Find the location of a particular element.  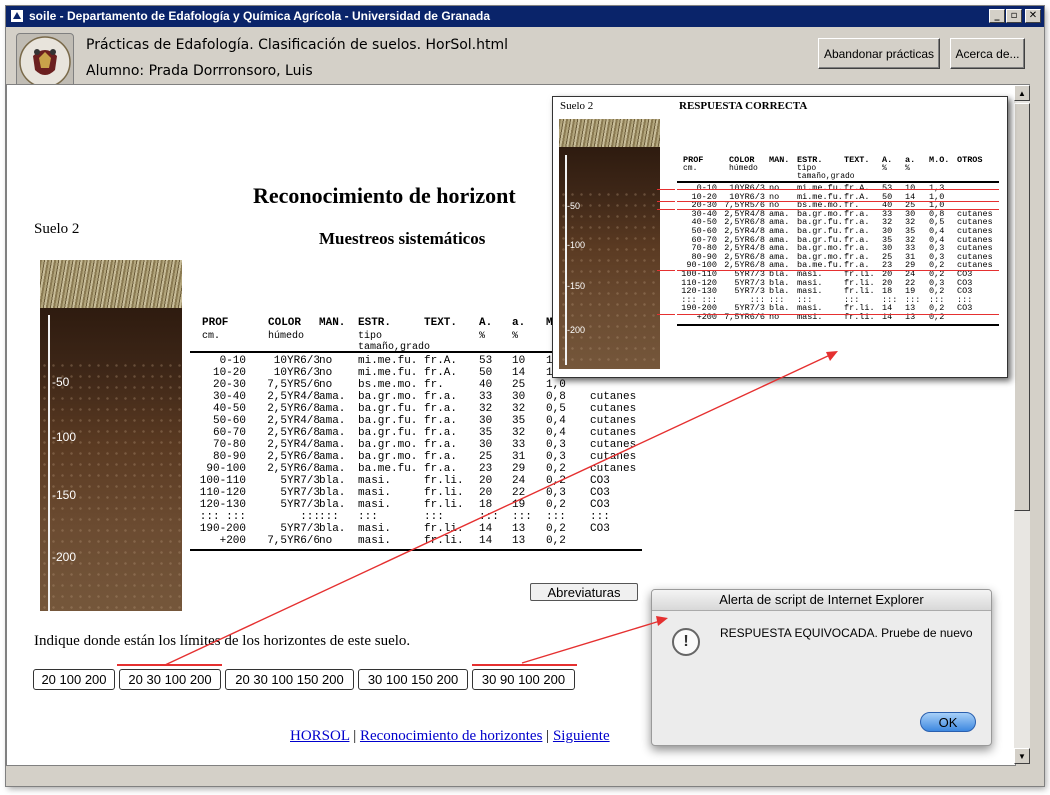

table-header: A. is located at coordinates (486, 323).